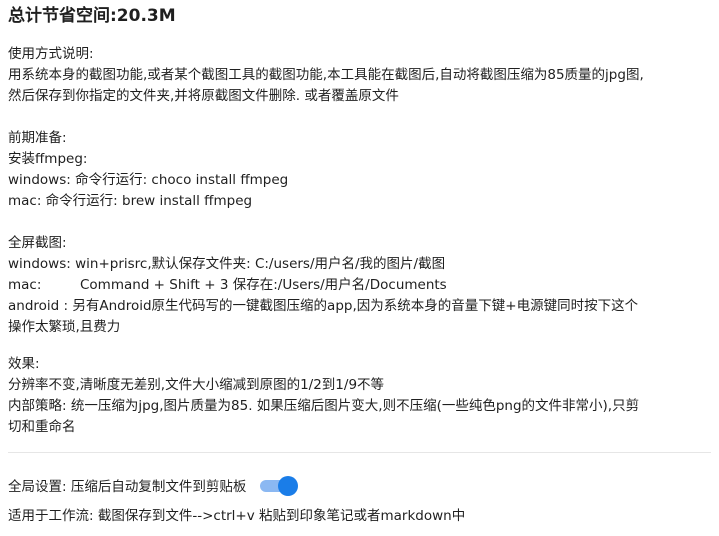 Image resolution: width=719 pixels, height=536 pixels. What do you see at coordinates (51, 54) in the screenshot?
I see `usage-heading: 使用方式说明:` at bounding box center [51, 54].